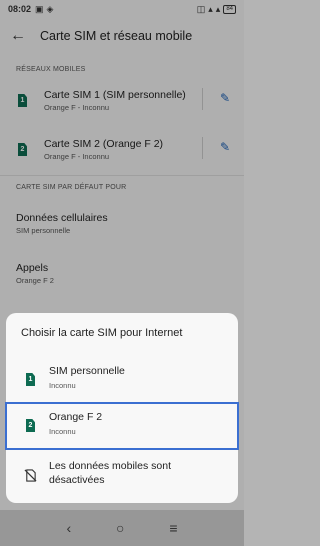 Image resolution: width=320 pixels, height=546 pixels. I want to click on option-label: SIM personnelle, so click(87, 371).